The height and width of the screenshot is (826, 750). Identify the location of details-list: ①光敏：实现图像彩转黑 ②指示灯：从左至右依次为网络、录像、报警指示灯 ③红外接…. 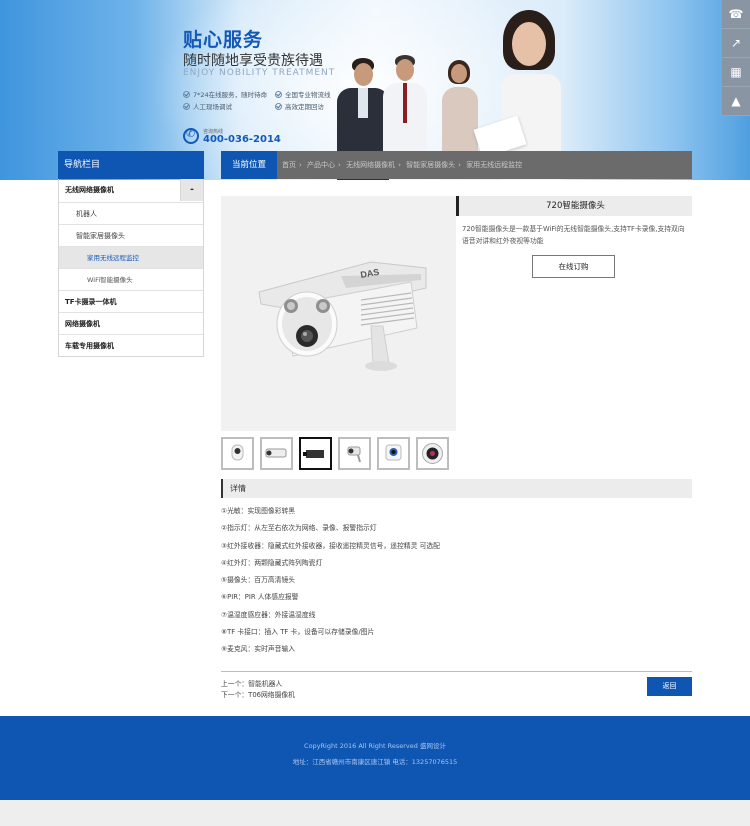
(456, 581).